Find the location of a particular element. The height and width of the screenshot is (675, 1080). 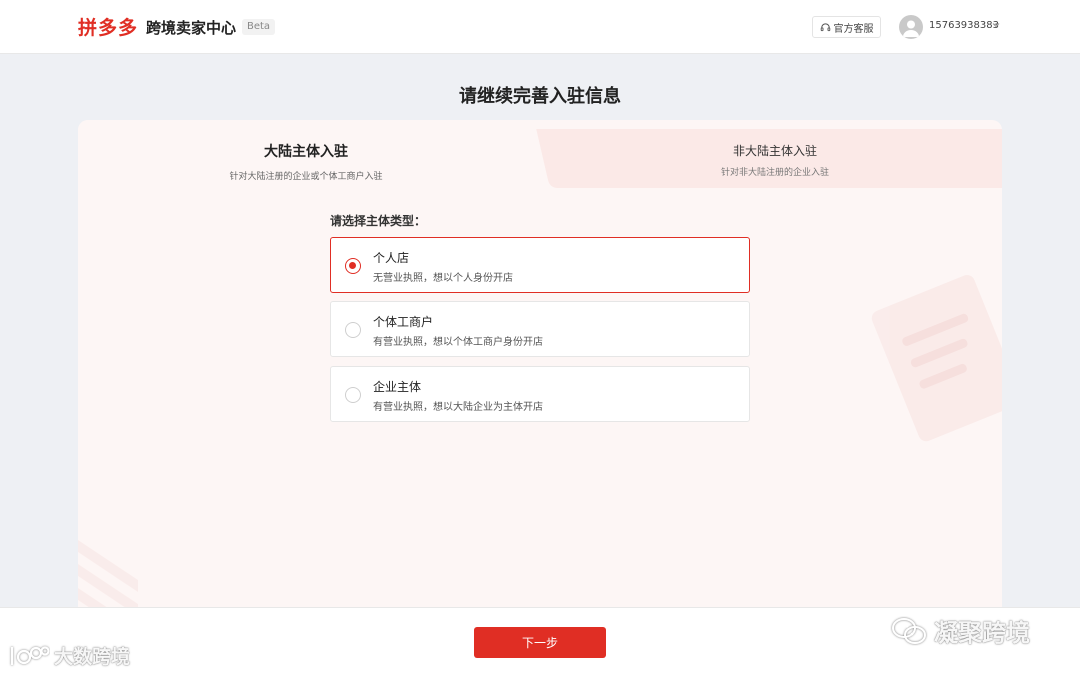

option-title: 企业主体 is located at coordinates (397, 387).